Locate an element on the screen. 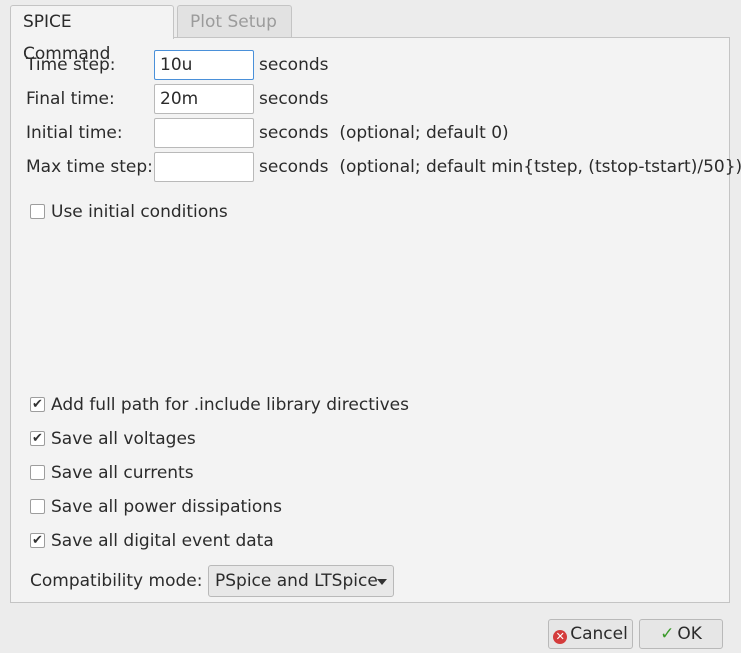 The image size is (741, 653). initial-time-note: (optional; default 0) is located at coordinates (424, 133).